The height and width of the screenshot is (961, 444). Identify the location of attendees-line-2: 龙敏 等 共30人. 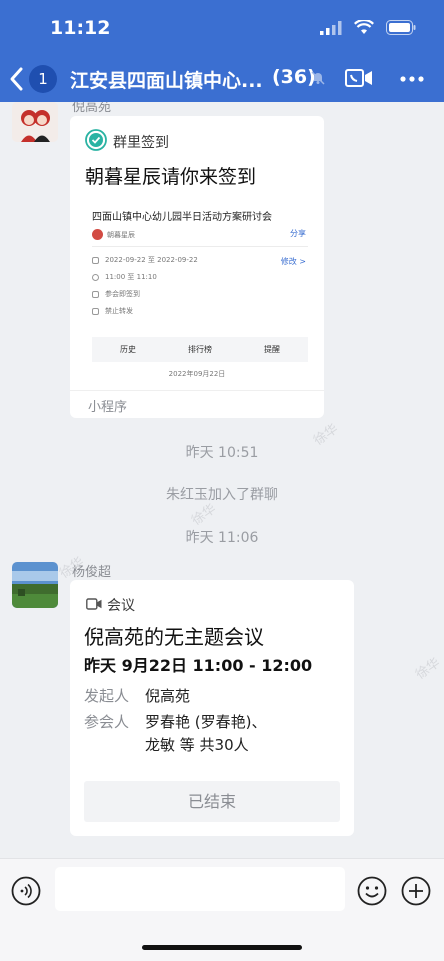
(197, 745).